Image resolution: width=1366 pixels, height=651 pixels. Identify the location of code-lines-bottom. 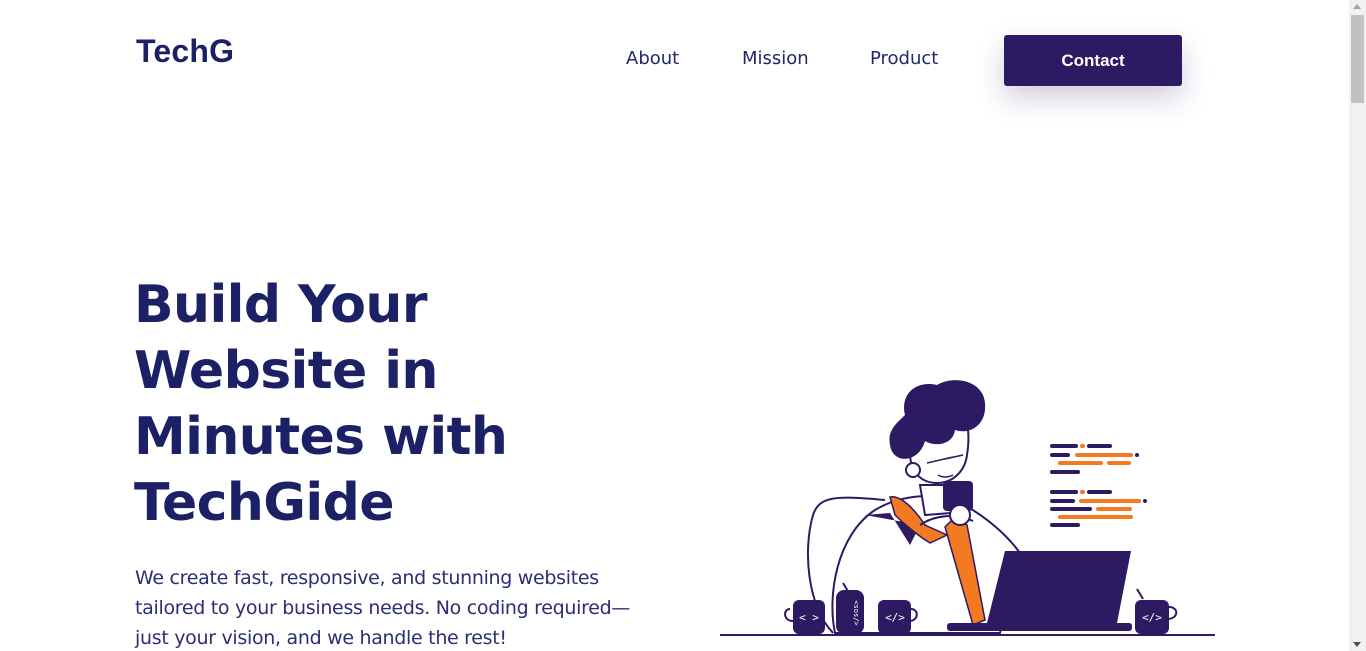
(1098, 508).